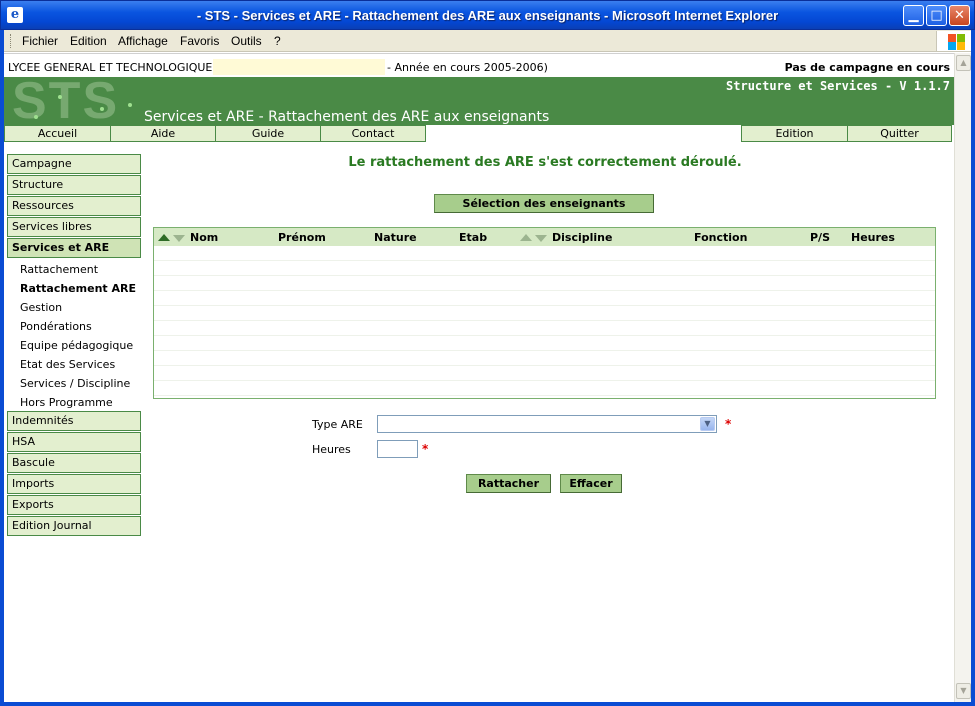 The width and height of the screenshot is (975, 706). Describe the element at coordinates (199, 41) in the screenshot. I see `menu-favoris: Favoris` at that location.